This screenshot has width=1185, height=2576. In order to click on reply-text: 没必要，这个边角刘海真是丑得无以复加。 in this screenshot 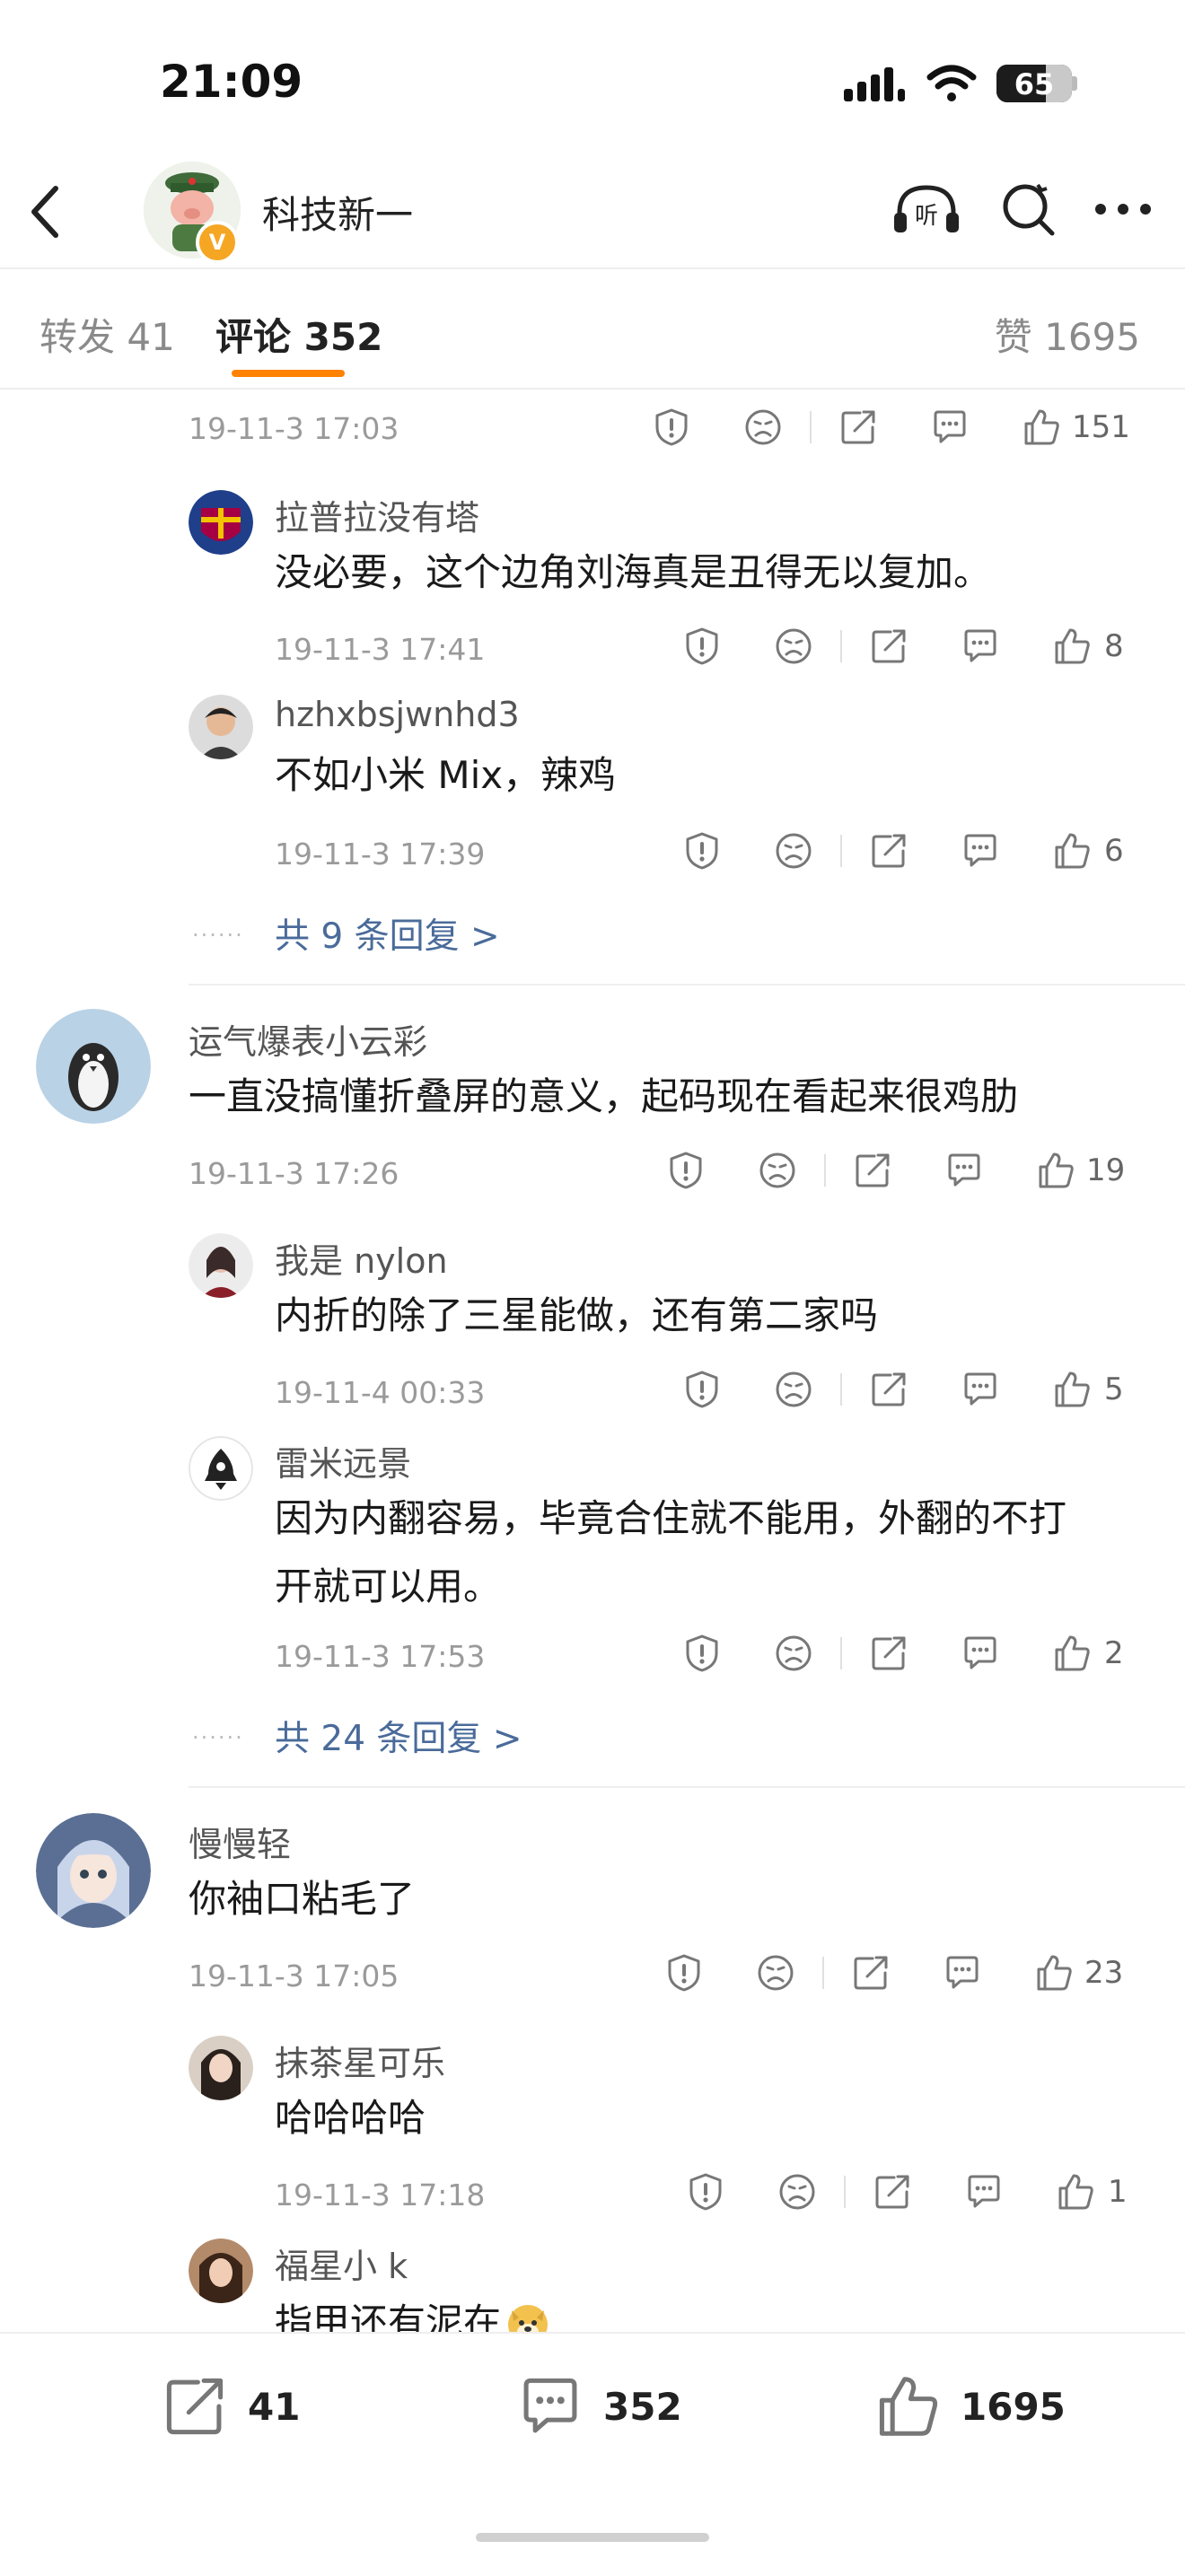, I will do `click(633, 572)`.